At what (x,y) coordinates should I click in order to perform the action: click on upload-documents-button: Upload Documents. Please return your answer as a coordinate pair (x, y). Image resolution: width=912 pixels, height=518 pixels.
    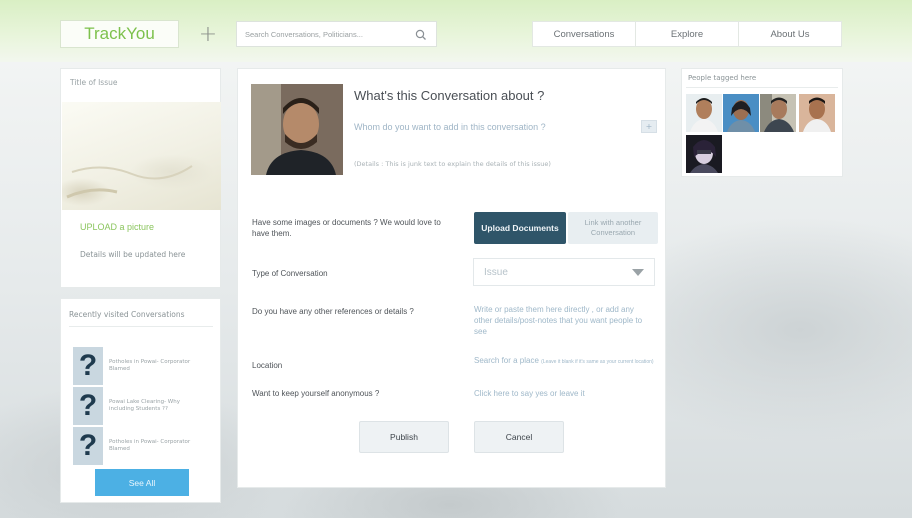
    Looking at the image, I should click on (520, 228).